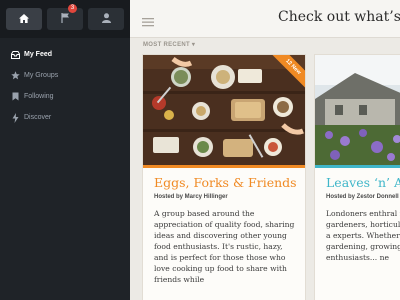  I want to click on sidebar-nav: My Feed My Groups Following Discover, so click(65, 86).